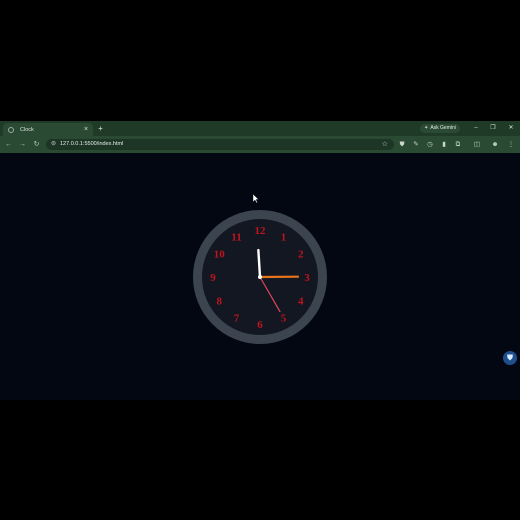 The image size is (520, 520). What do you see at coordinates (48, 129) in the screenshot?
I see `tab-clock: Clock ×` at bounding box center [48, 129].